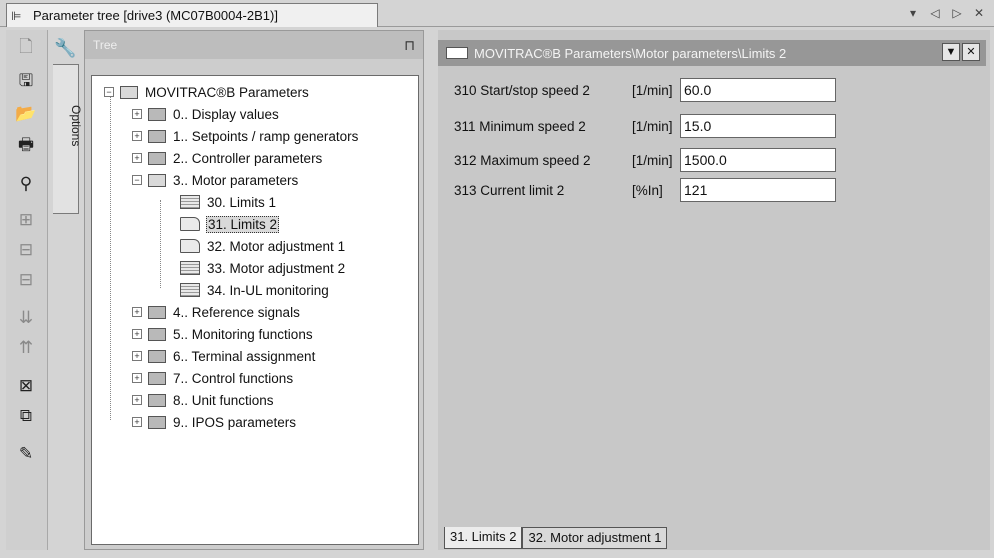 This screenshot has height=558, width=994. I want to click on tree-group-2: +2.. Controller parameters, so click(227, 158).